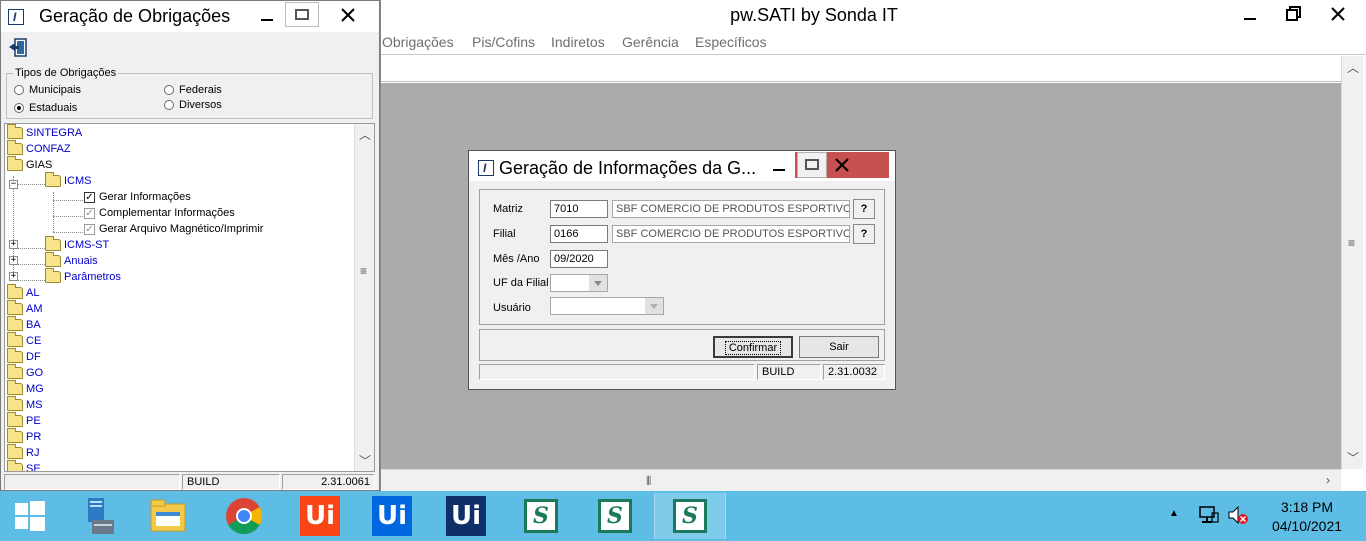 The width and height of the screenshot is (1366, 541). Describe the element at coordinates (39, 148) in the screenshot. I see `tree-node-confaz: CONFAZ` at that location.